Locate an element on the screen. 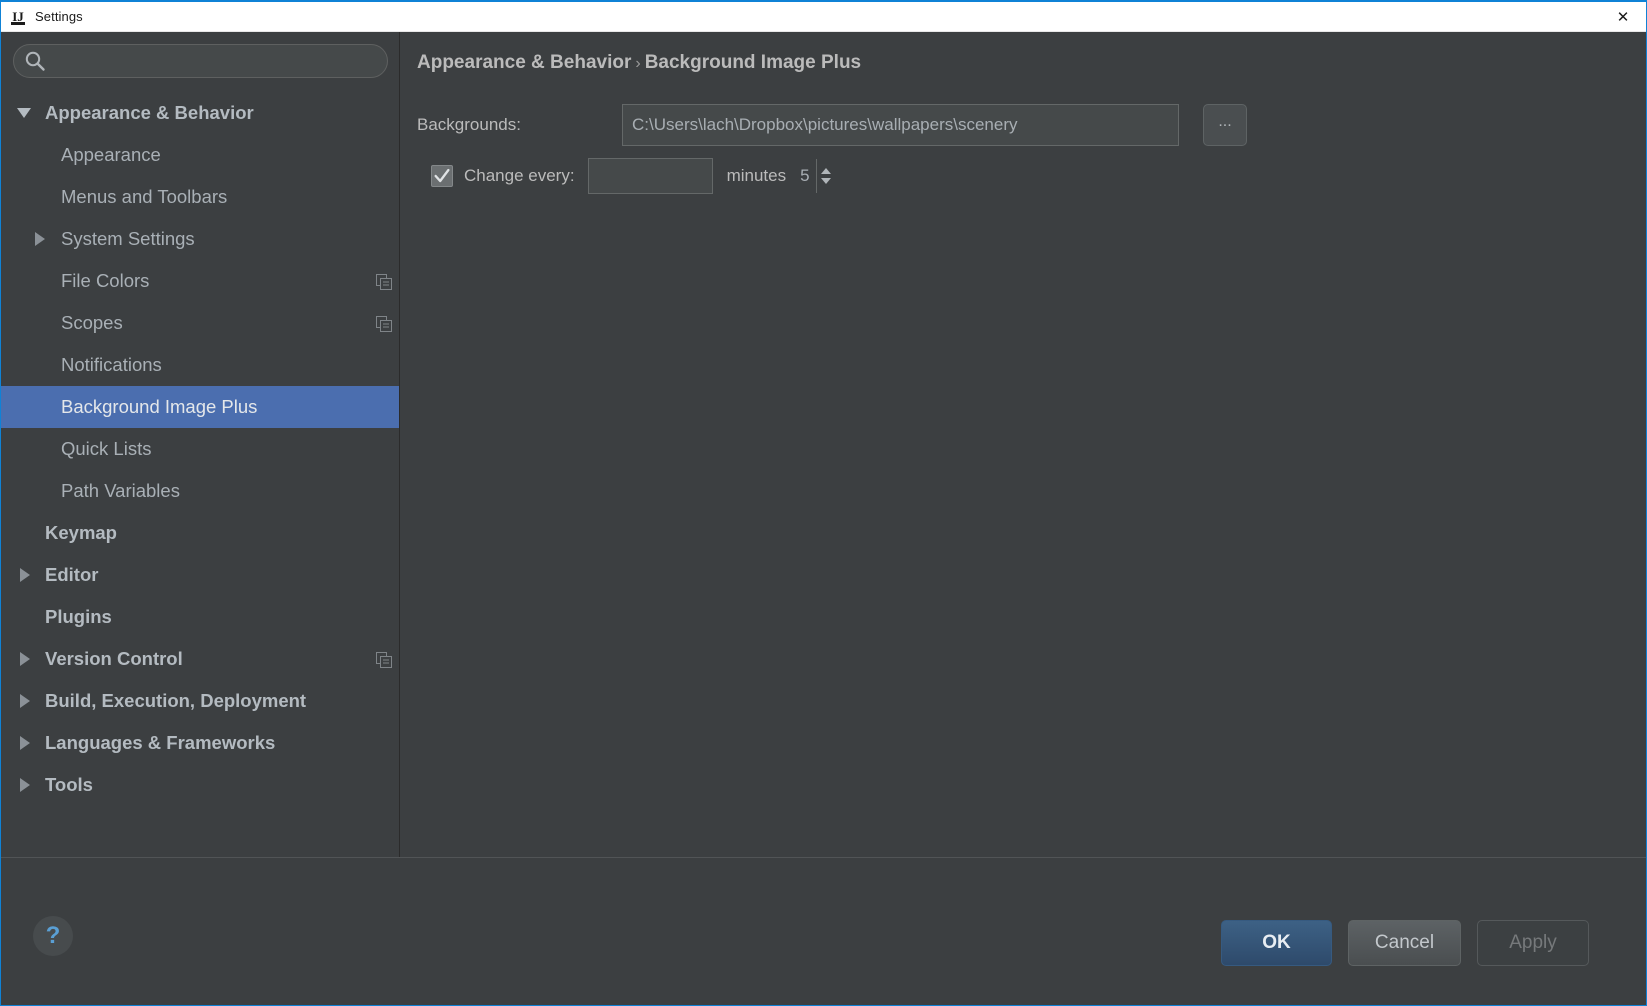  sidebar-item-editor: Editor is located at coordinates (200, 575).